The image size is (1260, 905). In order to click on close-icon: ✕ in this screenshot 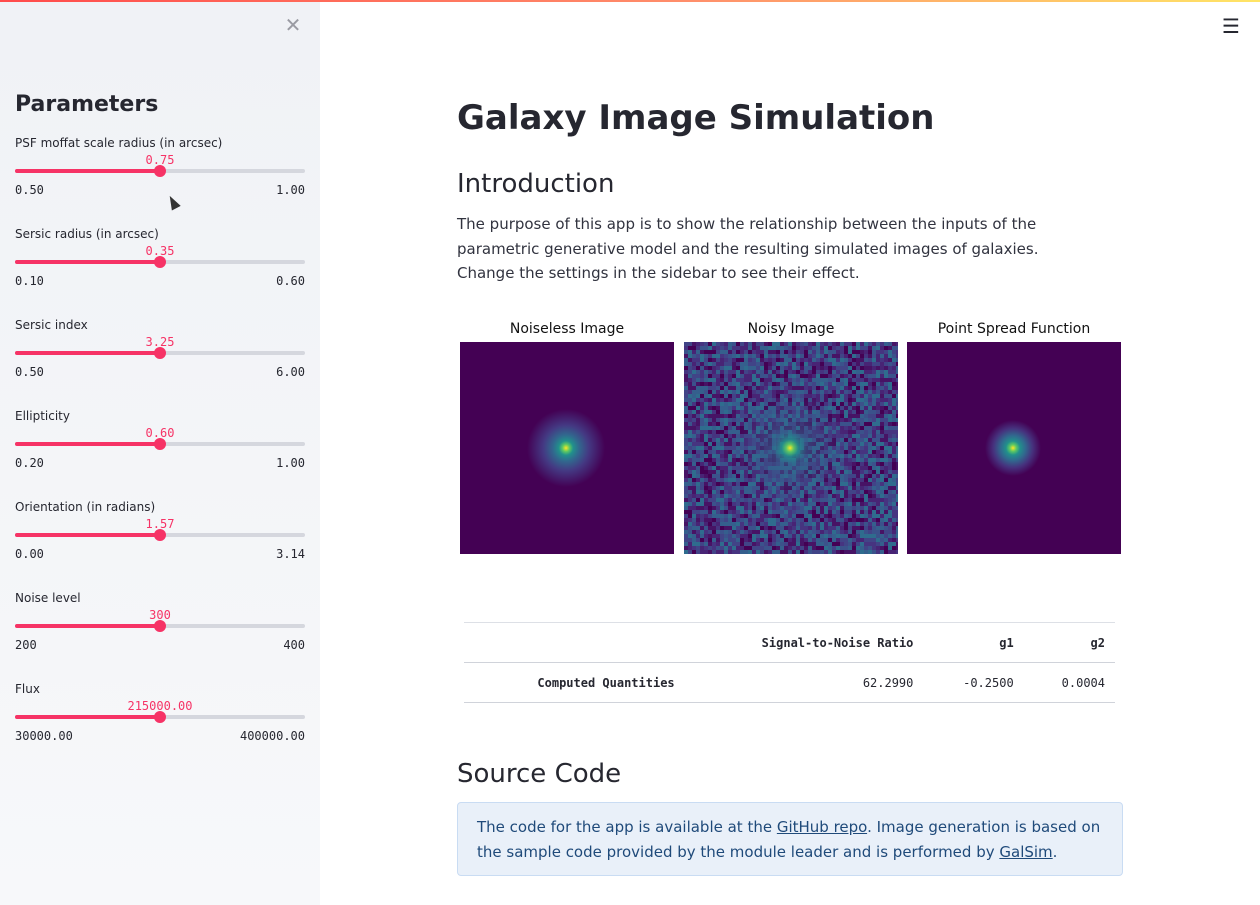, I will do `click(293, 25)`.